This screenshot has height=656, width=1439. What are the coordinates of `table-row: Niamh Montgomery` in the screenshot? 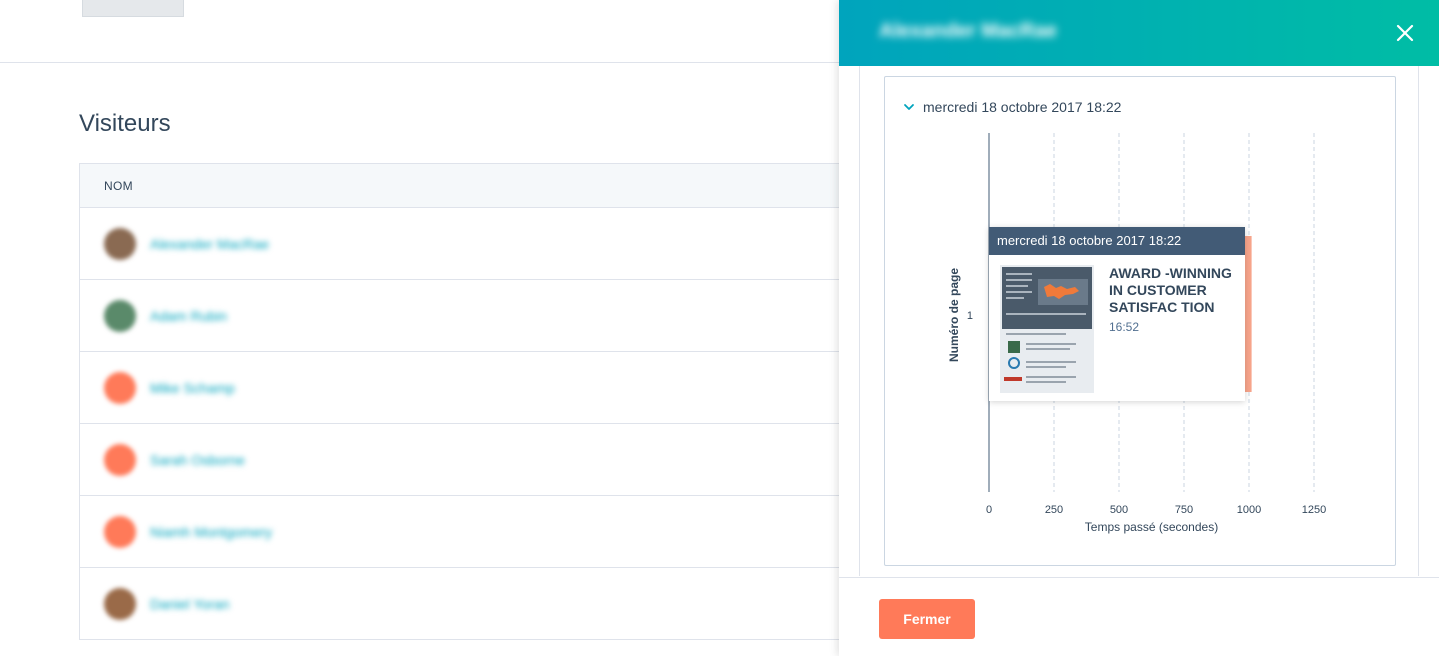 It's located at (464, 532).